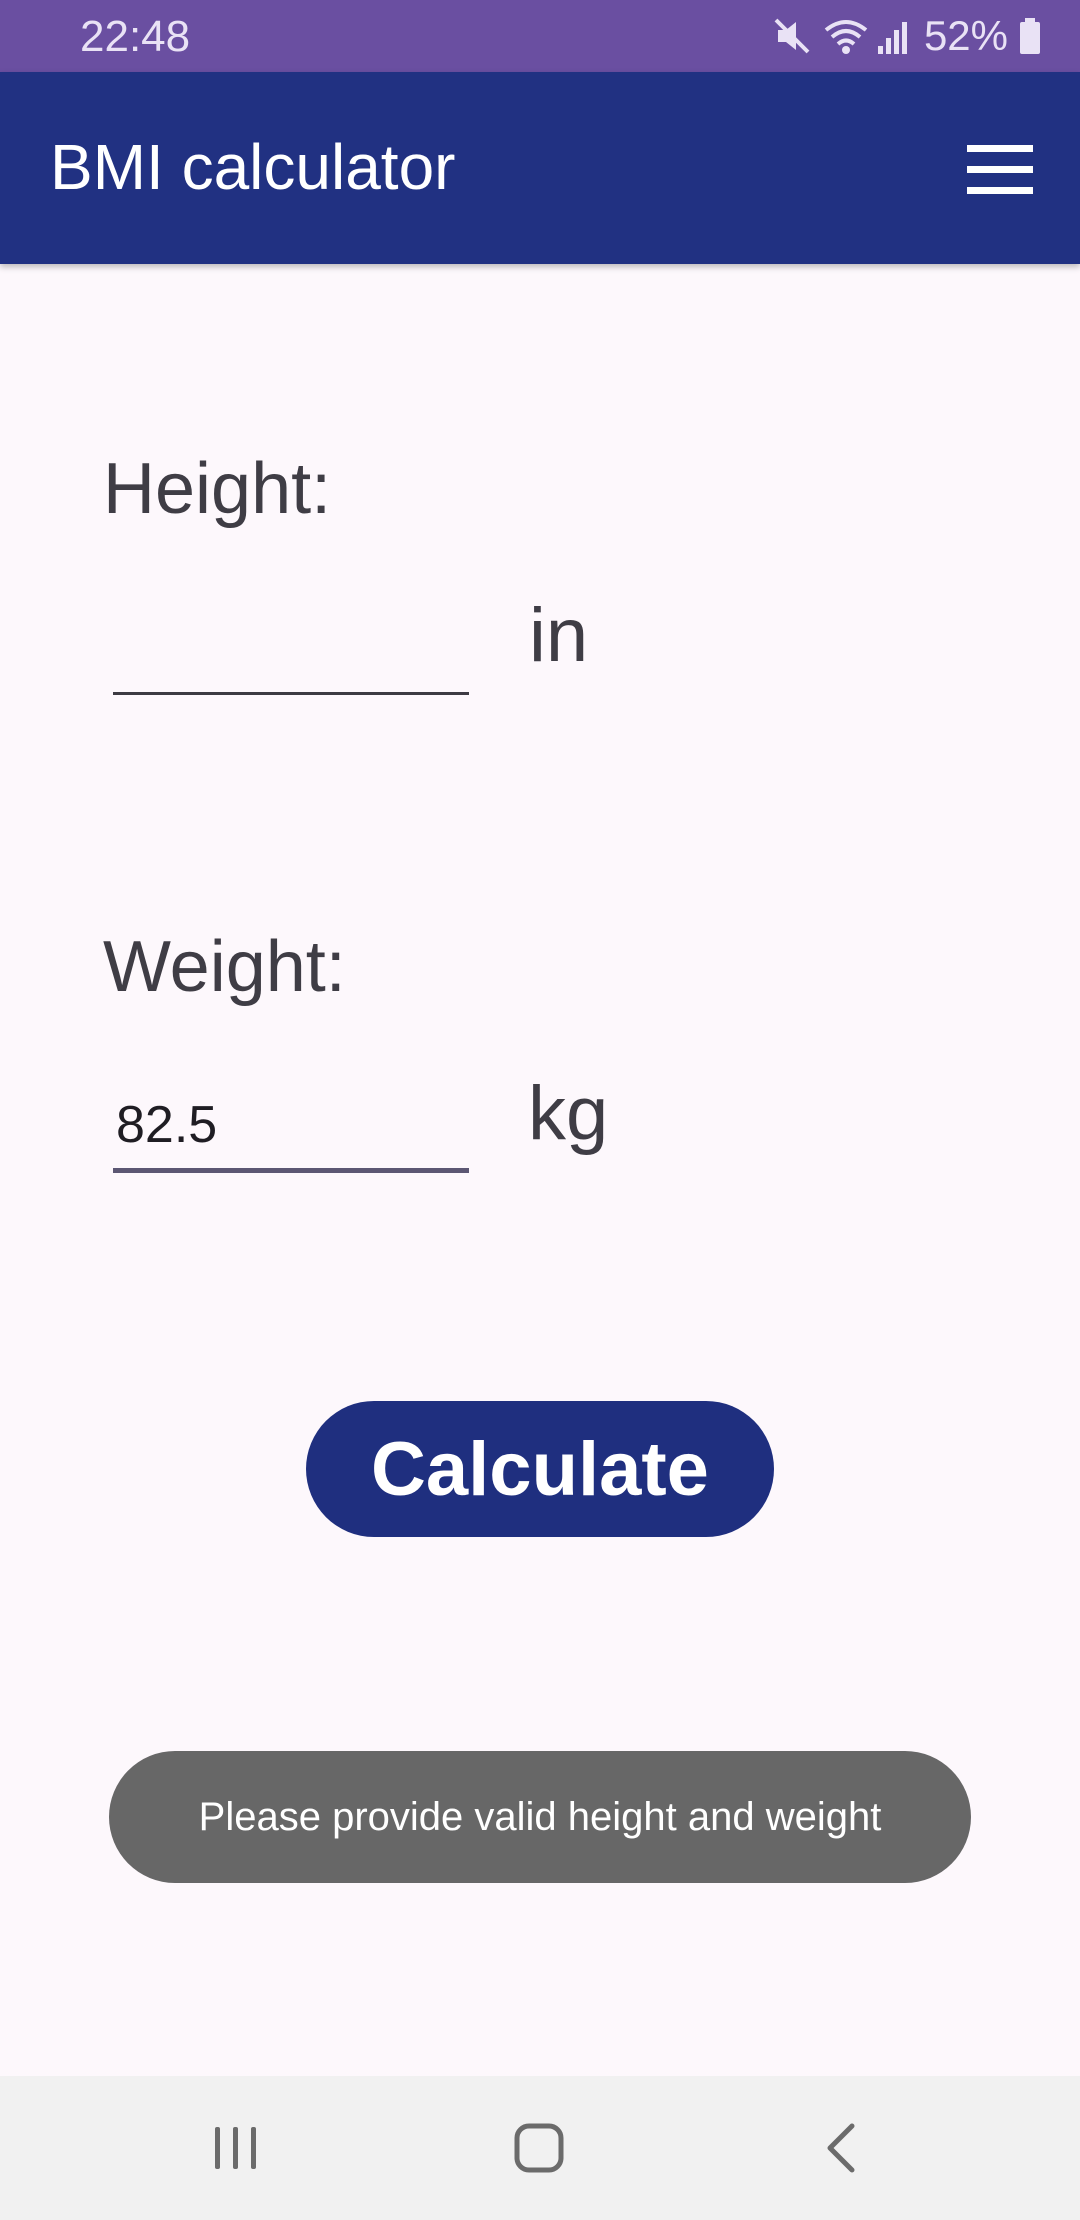  I want to click on back-button, so click(841, 2148).